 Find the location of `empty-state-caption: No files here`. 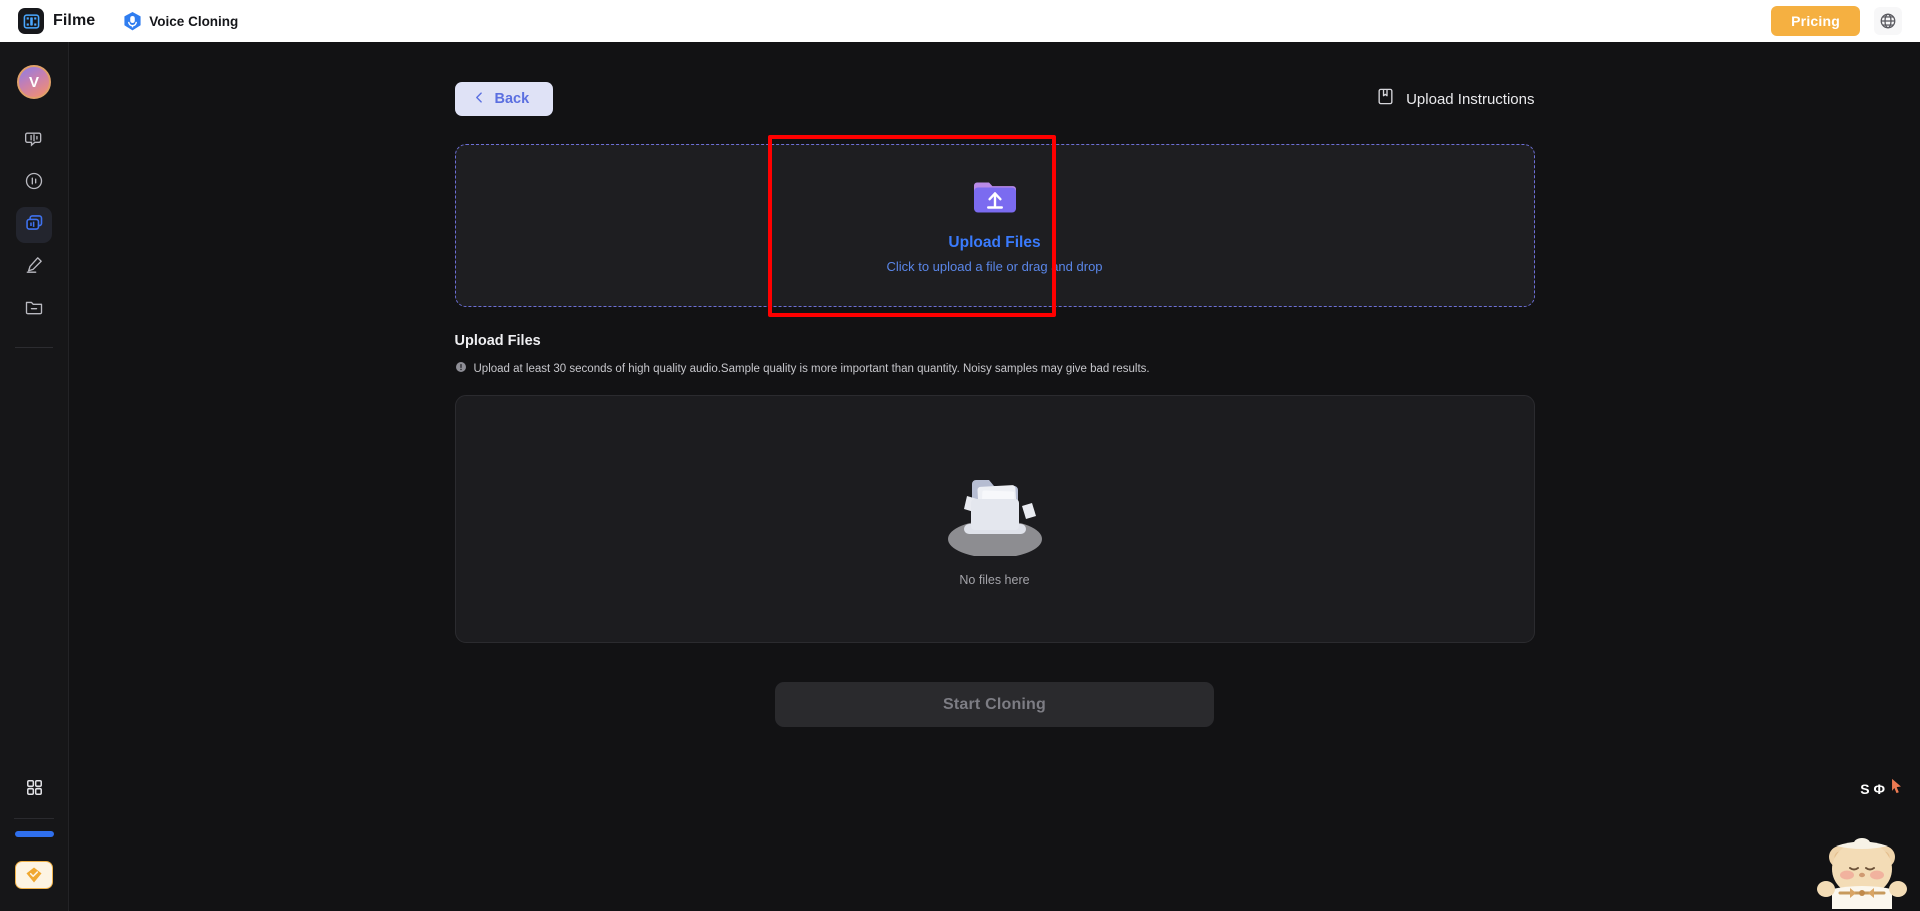

empty-state-caption: No files here is located at coordinates (994, 579).